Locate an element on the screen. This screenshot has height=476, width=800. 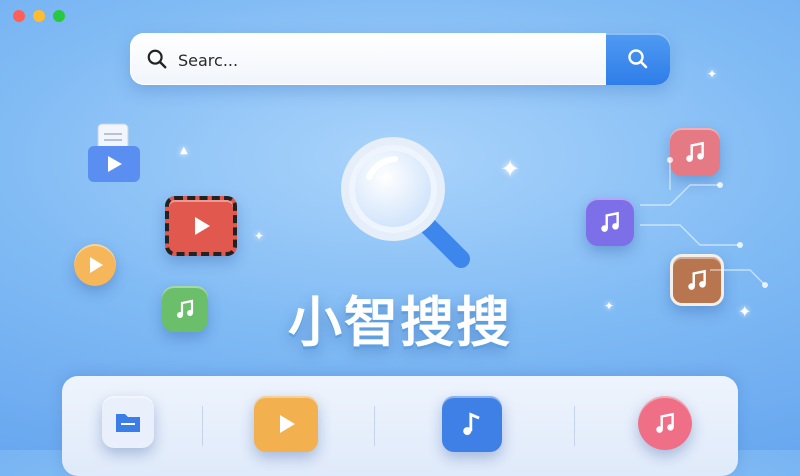
play-icon is located at coordinates (286, 424).